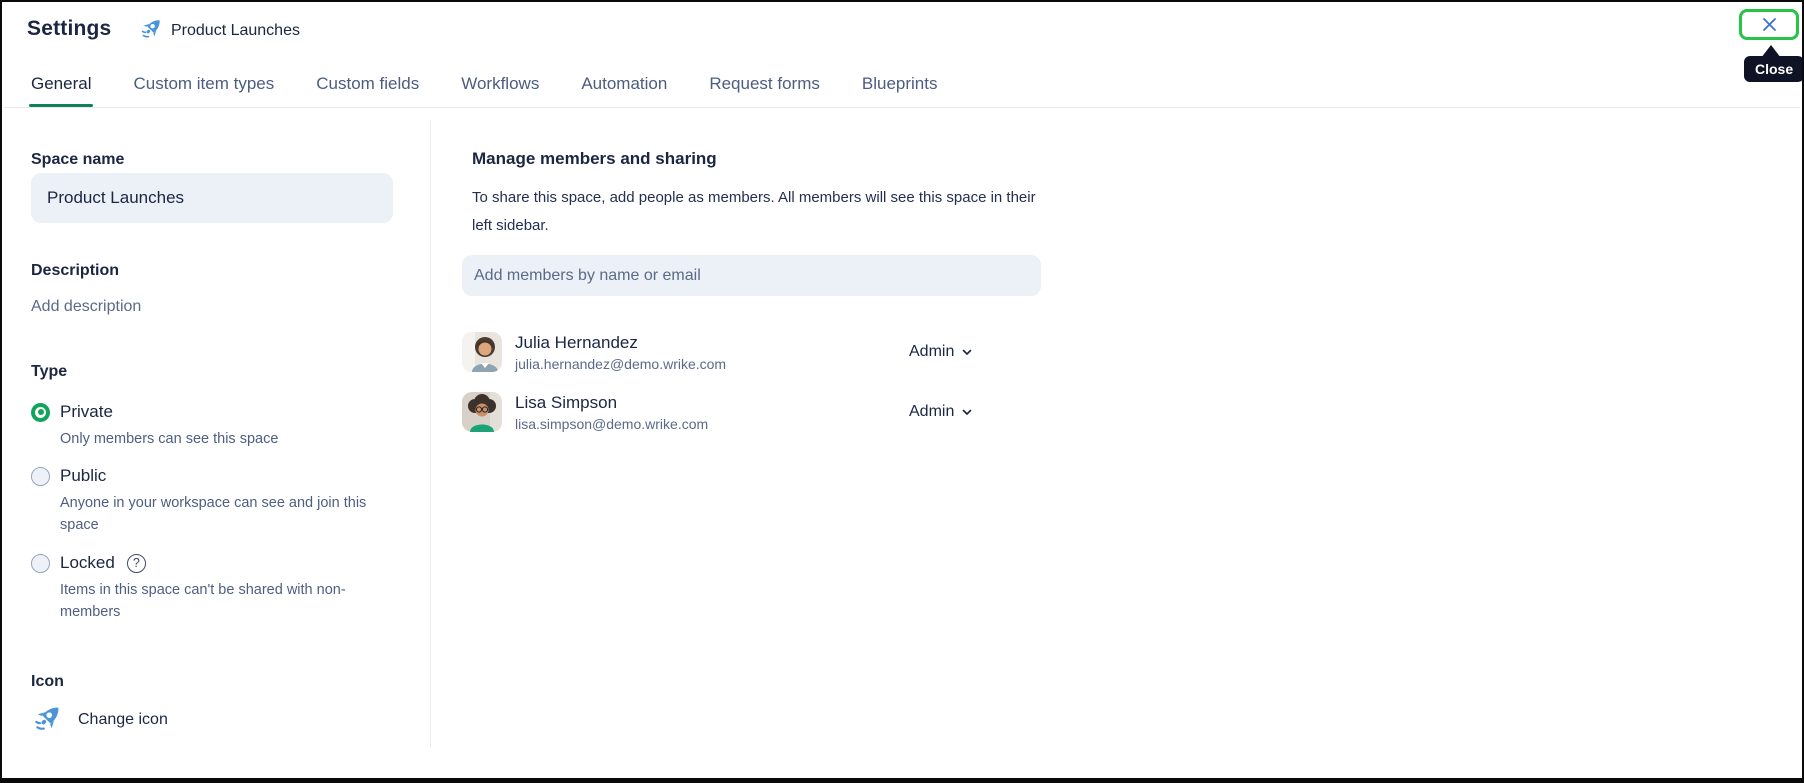  Describe the element at coordinates (482, 352) in the screenshot. I see `avatar-julia` at that location.